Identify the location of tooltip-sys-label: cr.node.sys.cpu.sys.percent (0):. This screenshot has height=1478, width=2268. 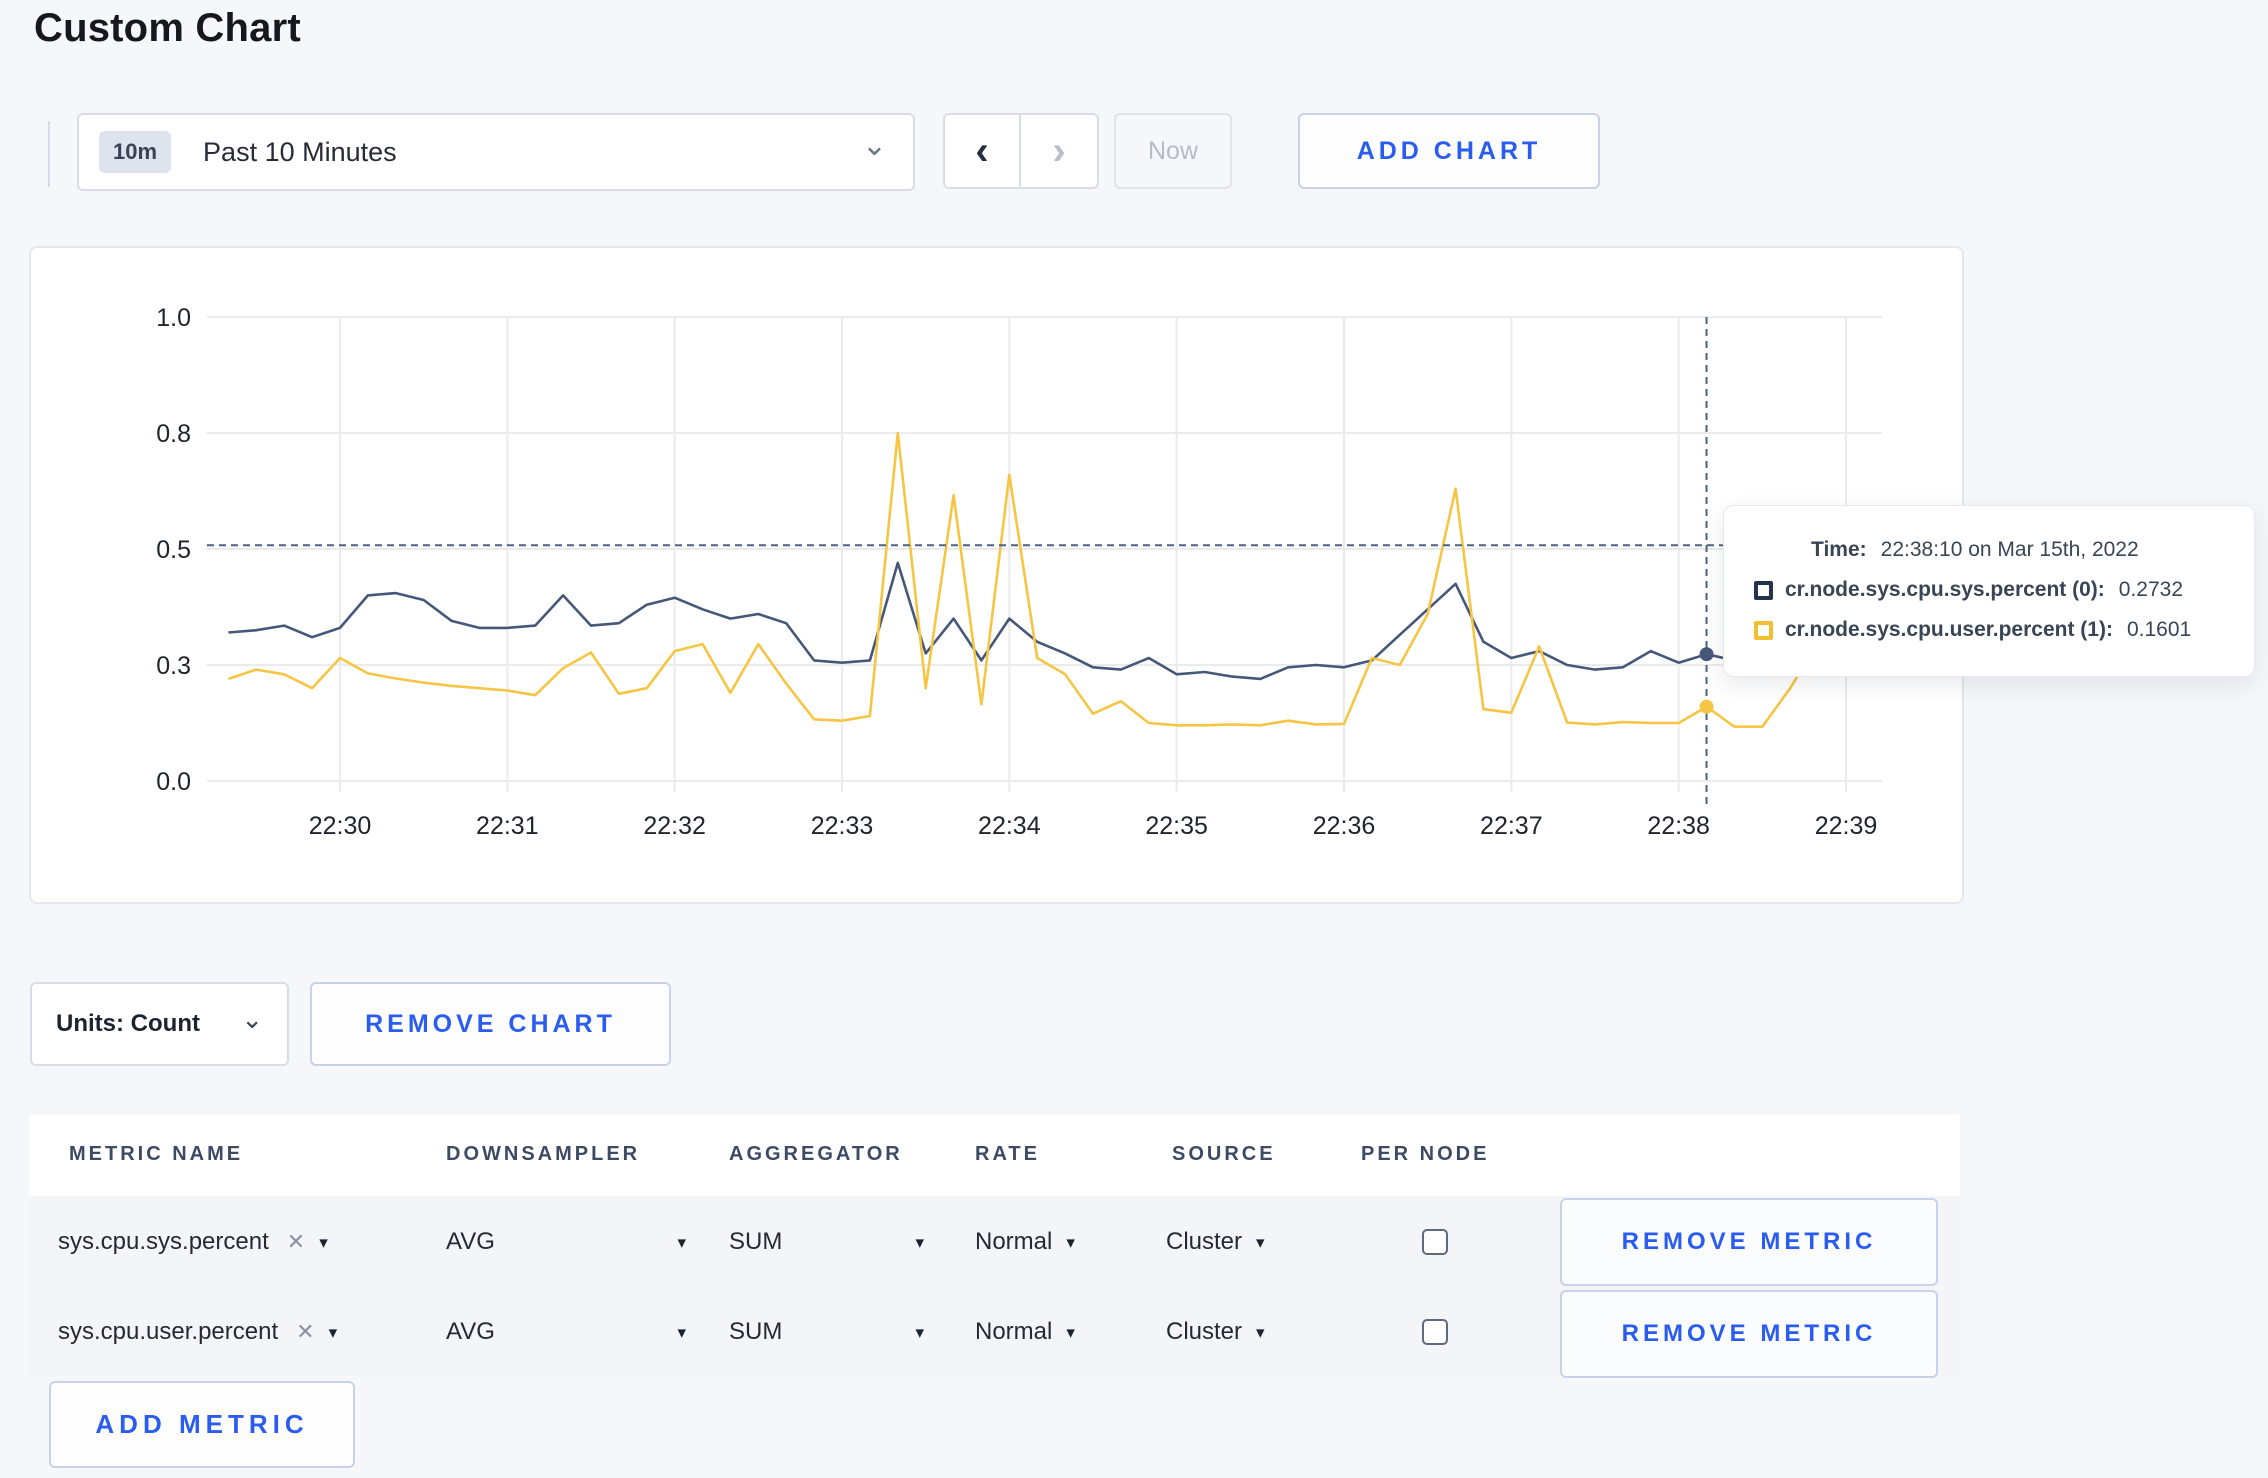
(1945, 589).